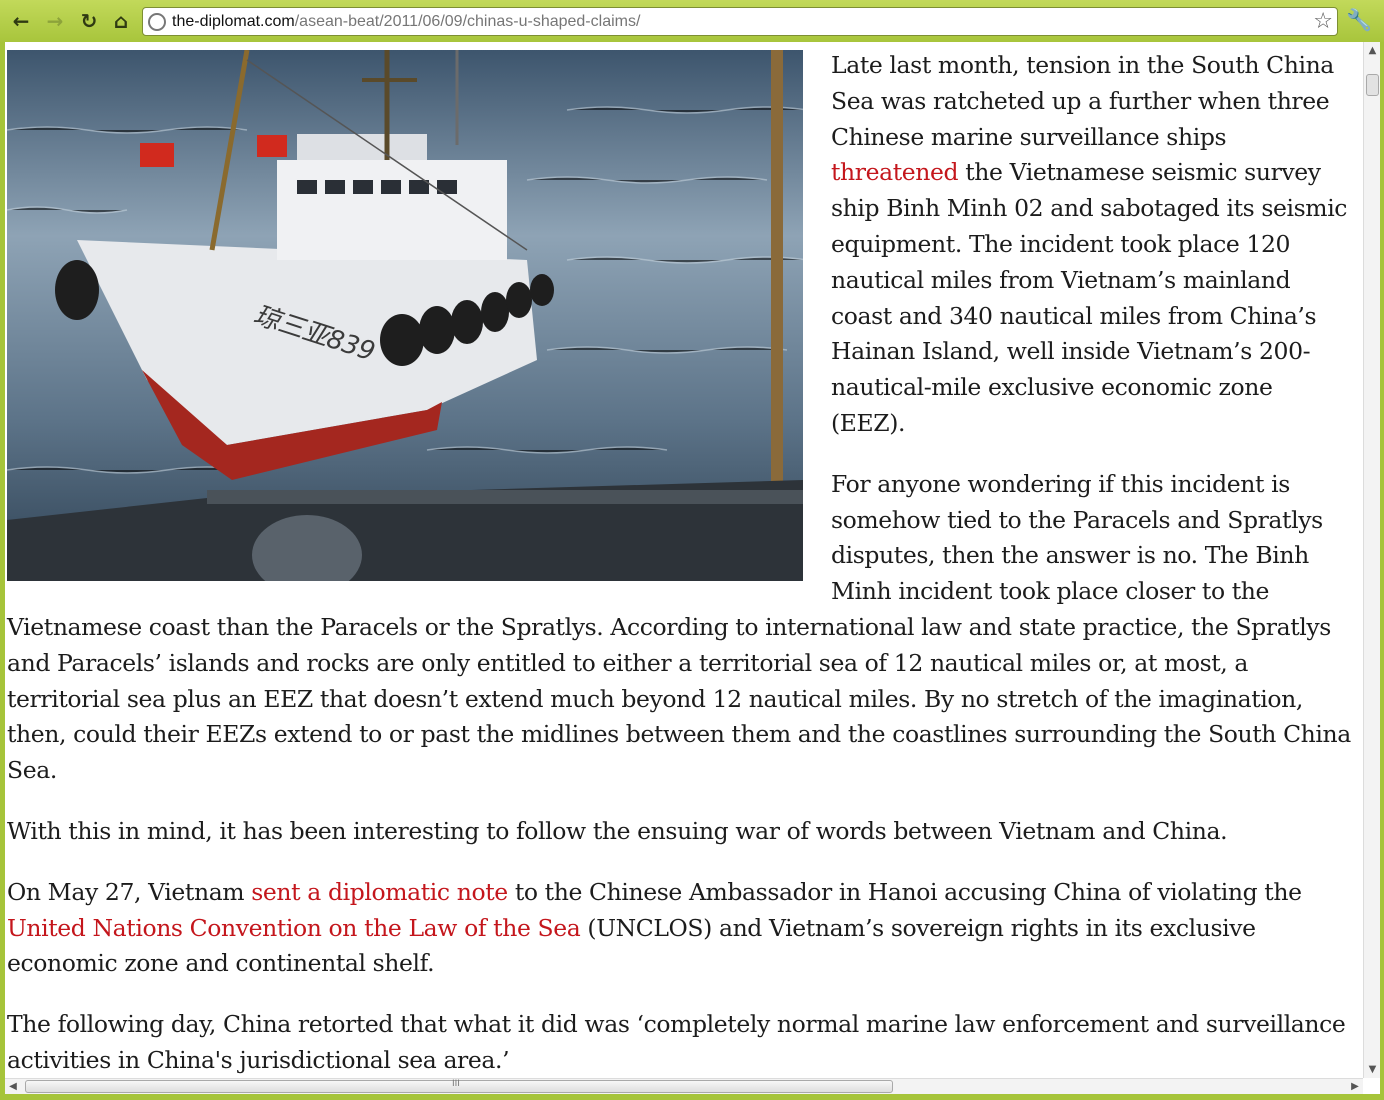  Describe the element at coordinates (233, 21) in the screenshot. I see `url-host: the-diplomat.com` at that location.